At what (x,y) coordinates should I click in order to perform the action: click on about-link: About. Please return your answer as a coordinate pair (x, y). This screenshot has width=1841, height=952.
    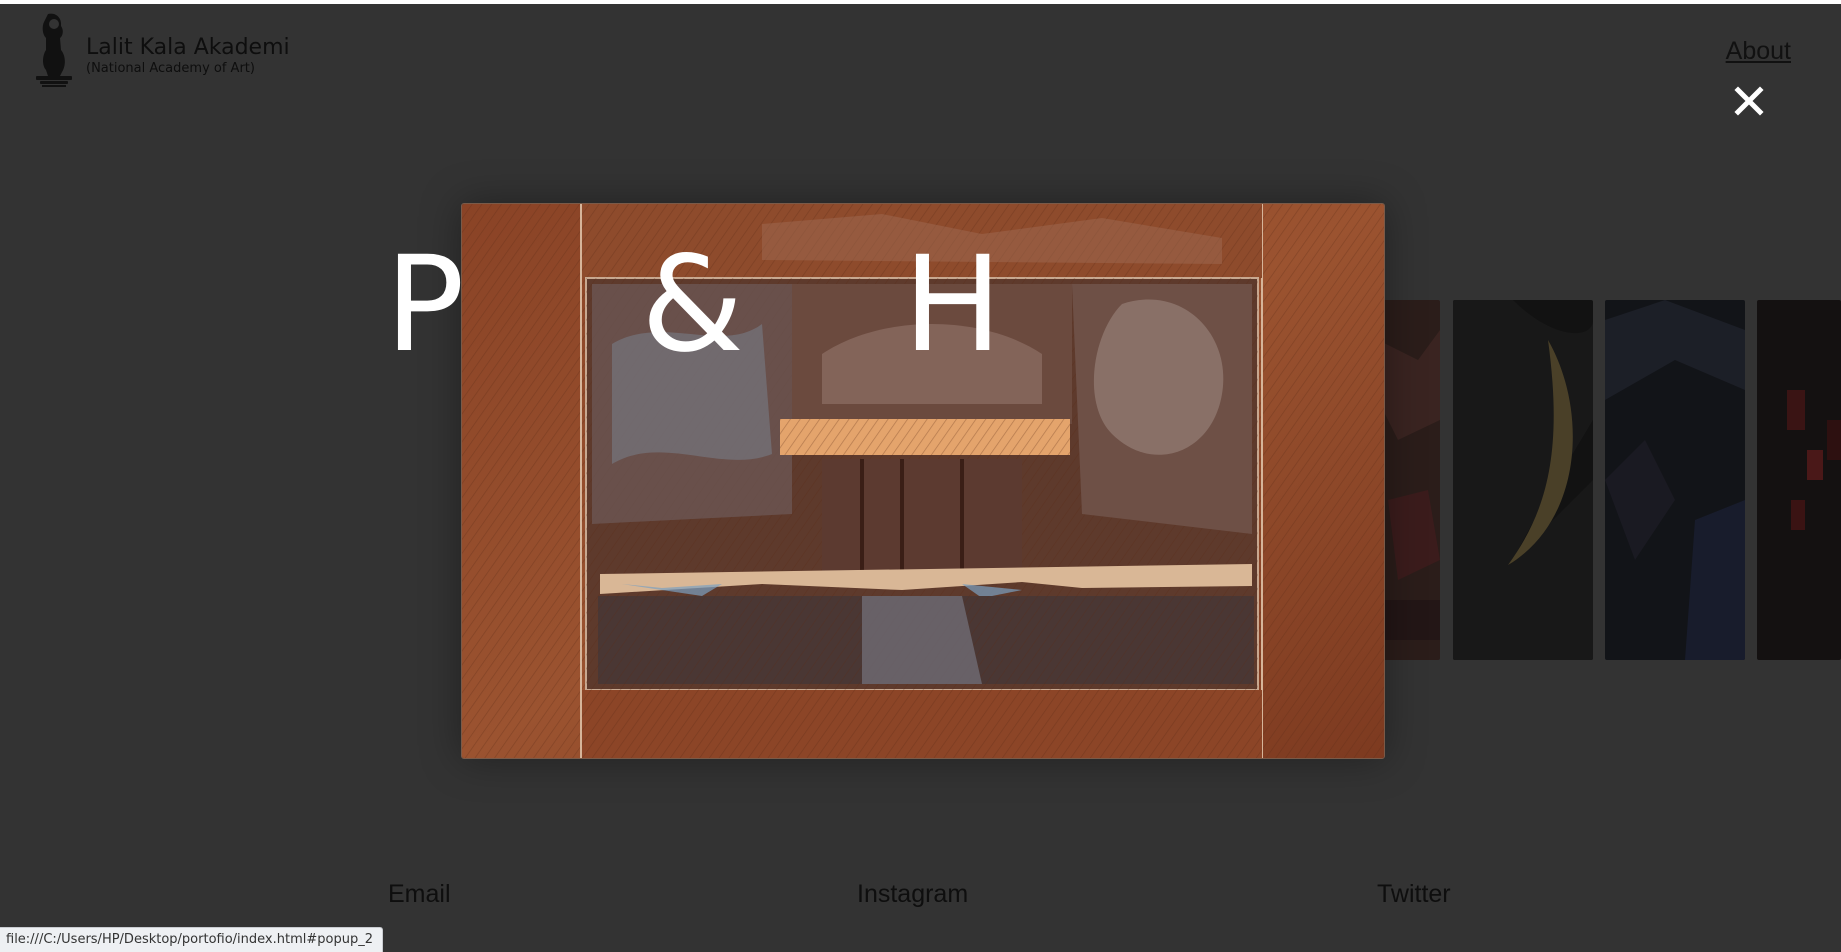
    Looking at the image, I should click on (1758, 51).